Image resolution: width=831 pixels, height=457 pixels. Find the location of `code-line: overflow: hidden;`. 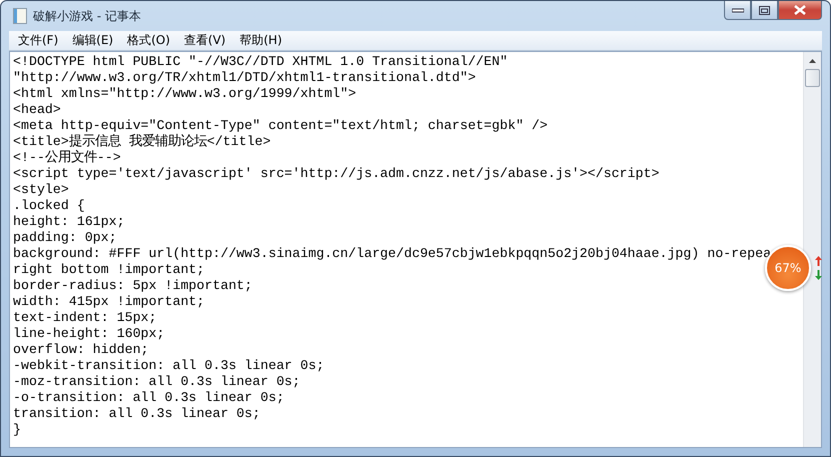

code-line: overflow: hidden; is located at coordinates (81, 350).